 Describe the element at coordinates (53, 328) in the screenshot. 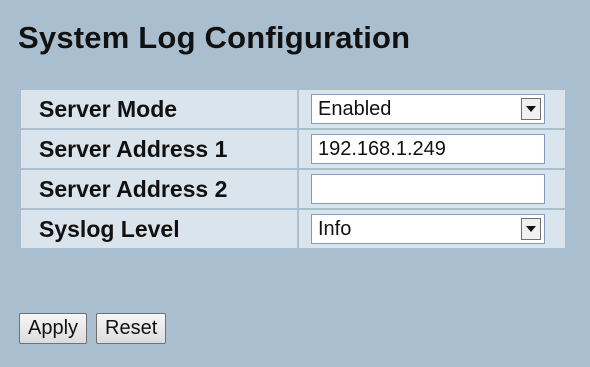

I see `apply-button: Apply` at that location.